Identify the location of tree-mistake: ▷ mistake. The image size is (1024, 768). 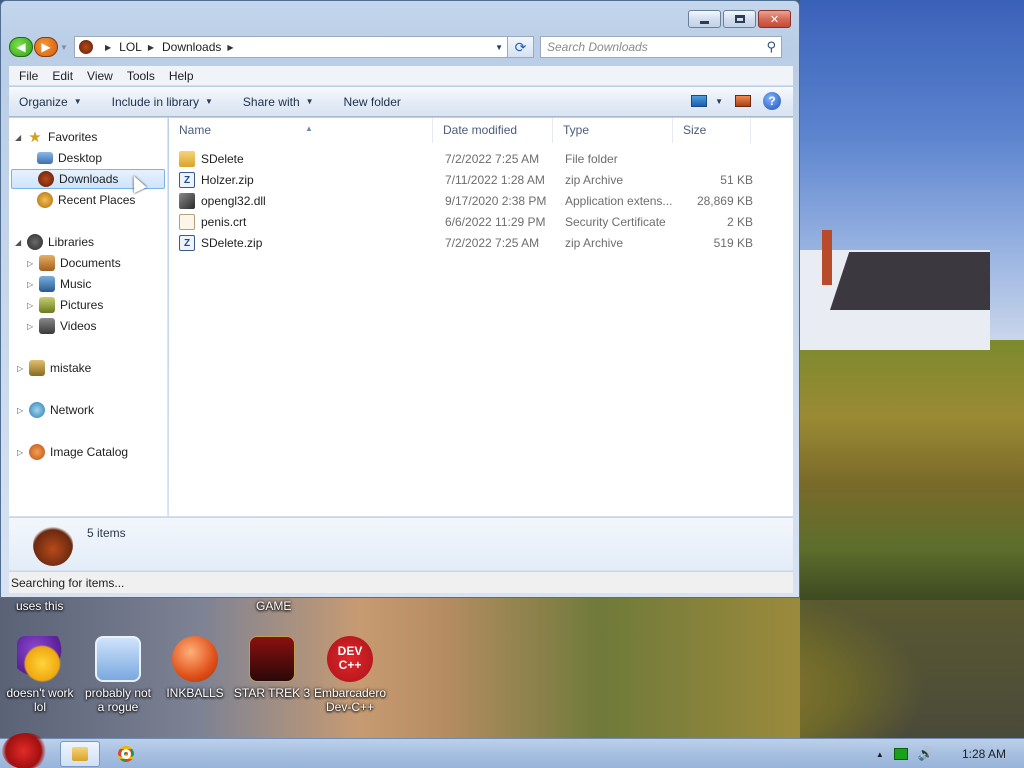
(54, 368).